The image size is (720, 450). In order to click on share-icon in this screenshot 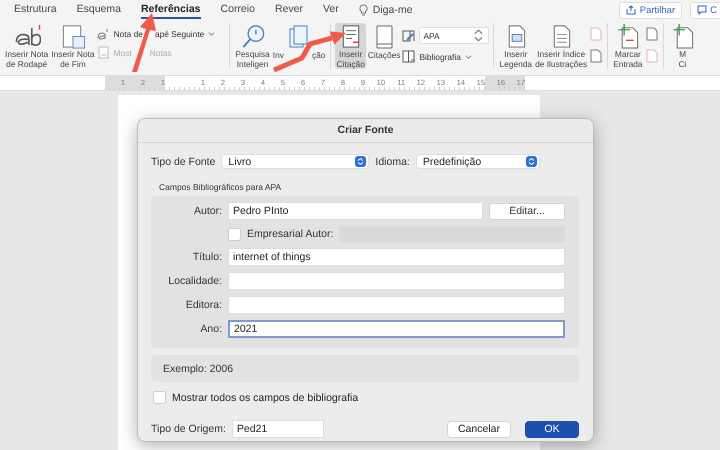, I will do `click(631, 10)`.